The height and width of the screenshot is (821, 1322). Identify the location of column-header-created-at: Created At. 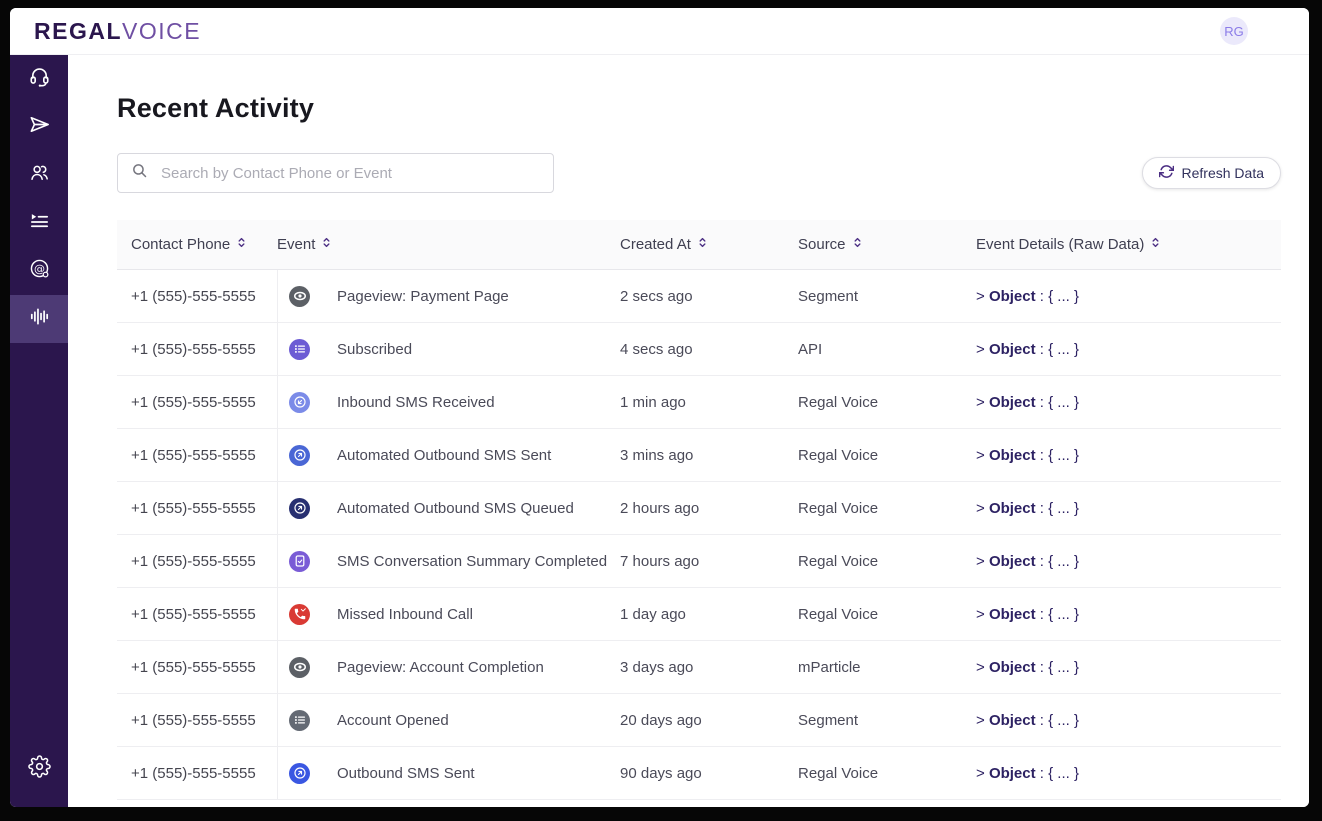
(709, 244).